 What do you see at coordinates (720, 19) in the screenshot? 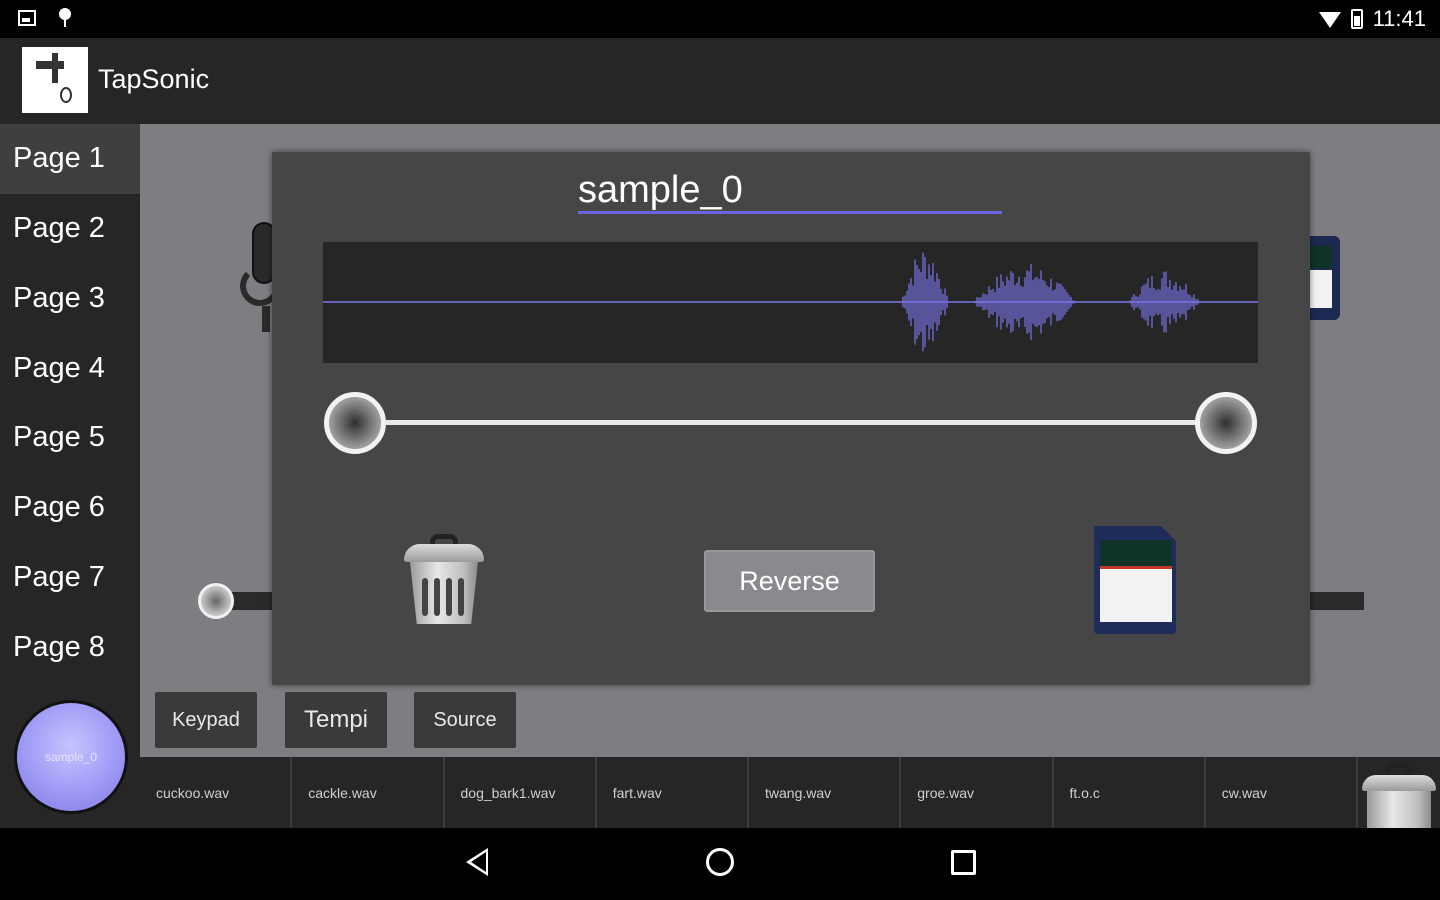
I see `status-bar: 11:41` at bounding box center [720, 19].